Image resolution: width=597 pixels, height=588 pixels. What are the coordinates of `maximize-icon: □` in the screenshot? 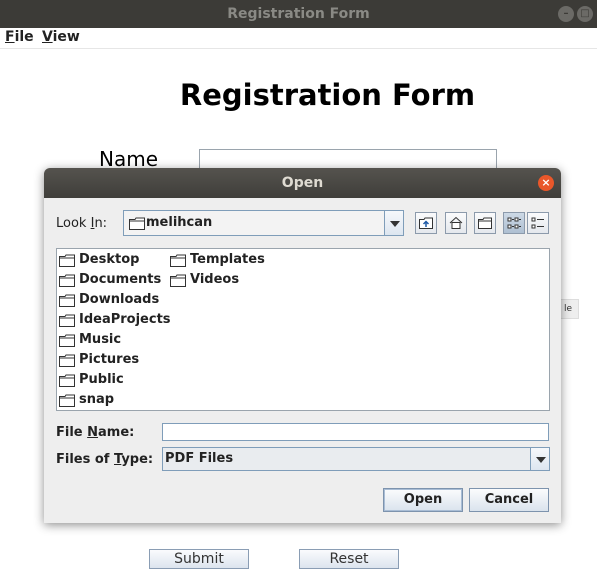 It's located at (585, 14).